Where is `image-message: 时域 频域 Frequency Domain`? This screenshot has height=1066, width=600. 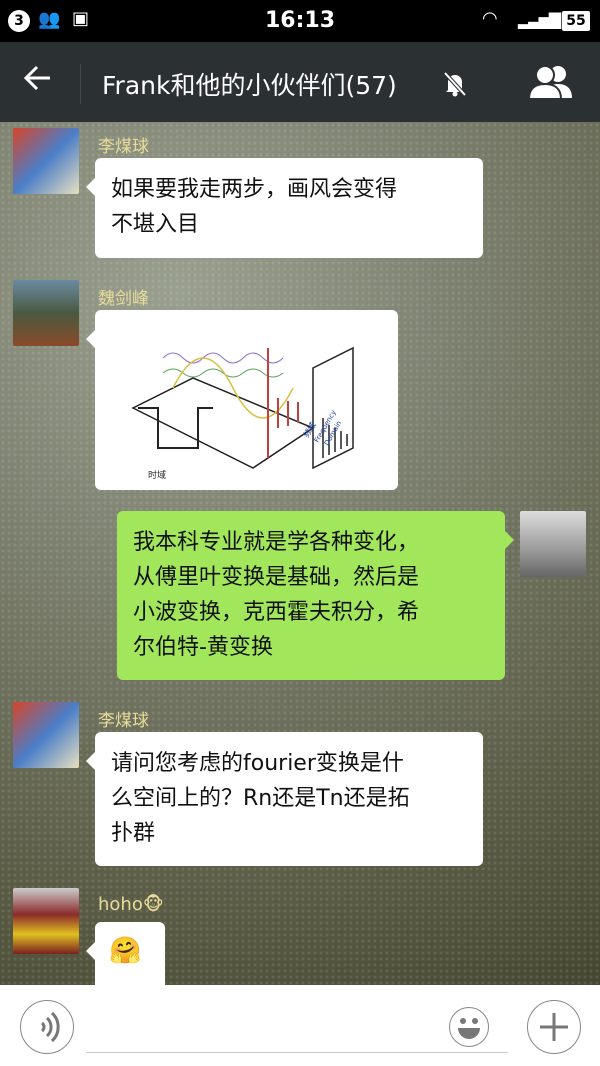
image-message: 时域 频域 Frequency Domain is located at coordinates (242, 400).